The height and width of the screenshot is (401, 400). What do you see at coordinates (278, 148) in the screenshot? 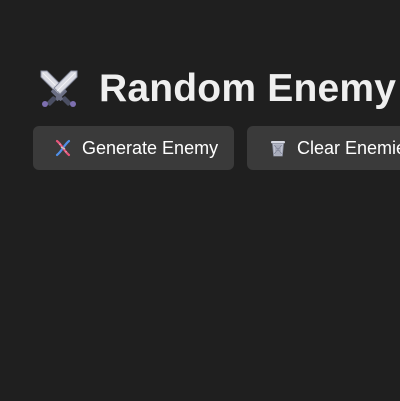
I see `wastebasket-icon` at bounding box center [278, 148].